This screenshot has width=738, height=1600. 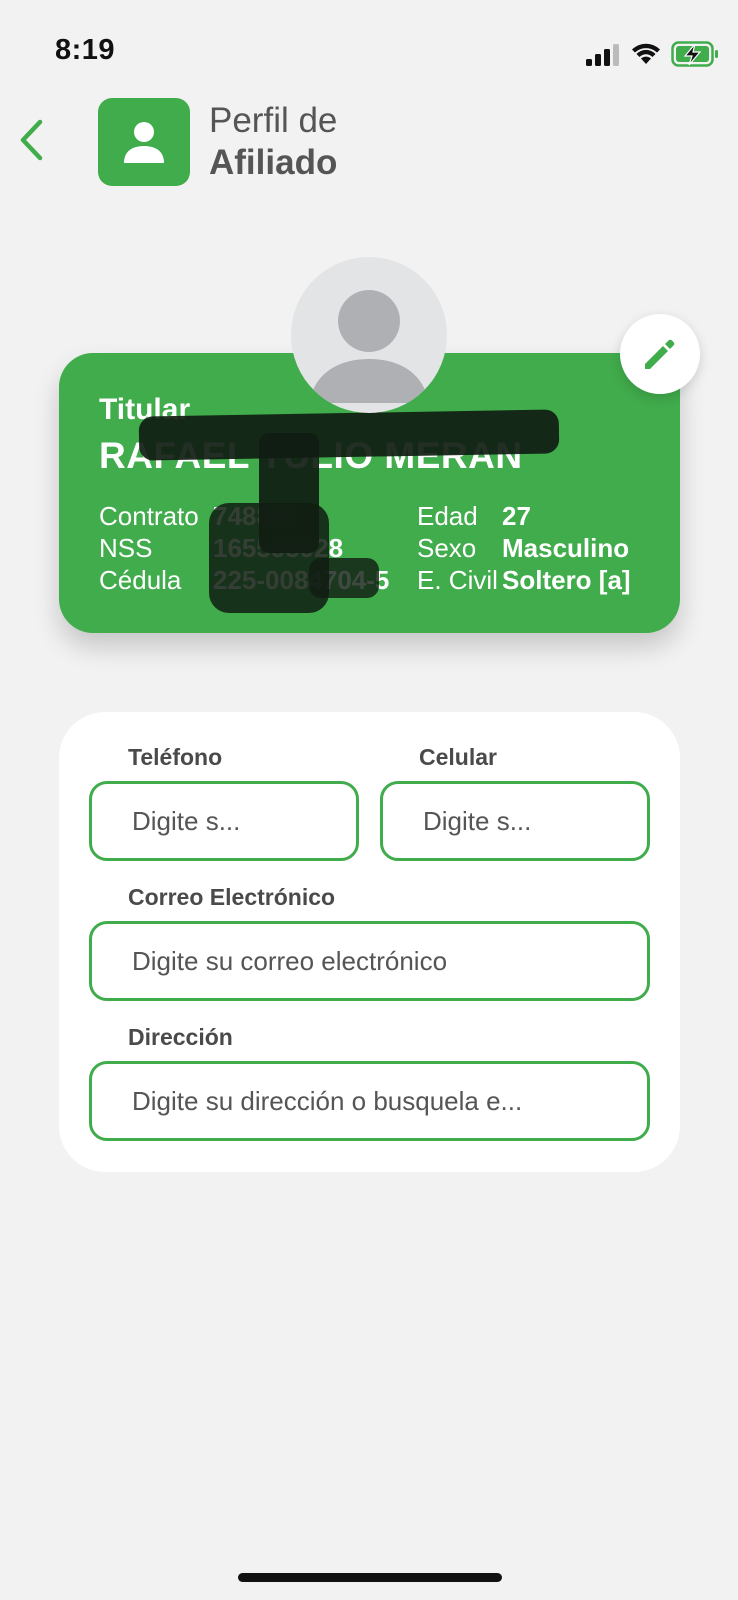 I want to click on header-profile-icon-box, so click(x=144, y=142).